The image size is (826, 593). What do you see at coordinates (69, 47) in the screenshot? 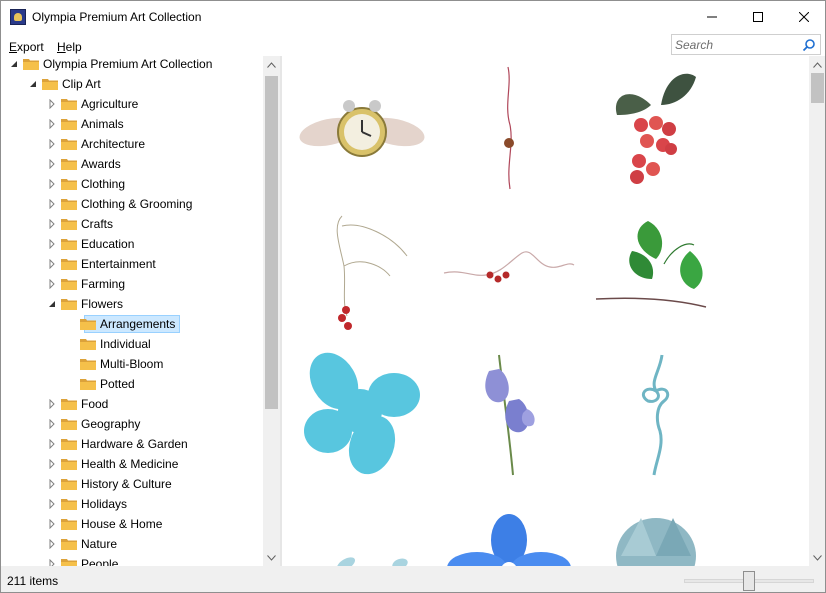
I see `menu-help: Help` at bounding box center [69, 47].